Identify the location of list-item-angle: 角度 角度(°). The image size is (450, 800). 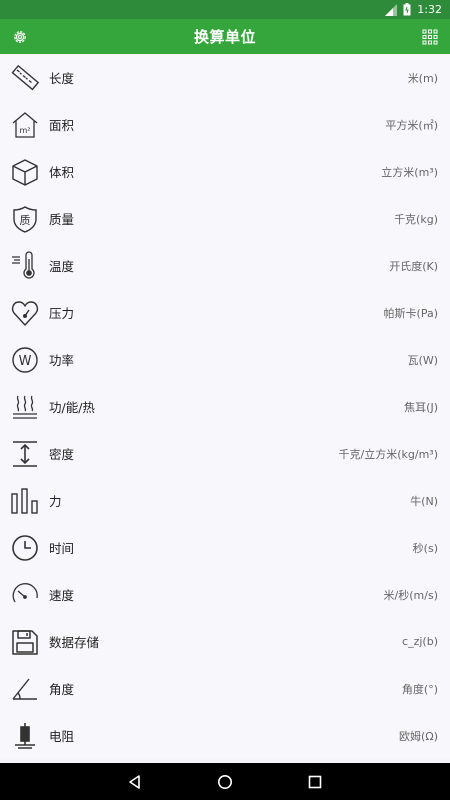
(225, 688).